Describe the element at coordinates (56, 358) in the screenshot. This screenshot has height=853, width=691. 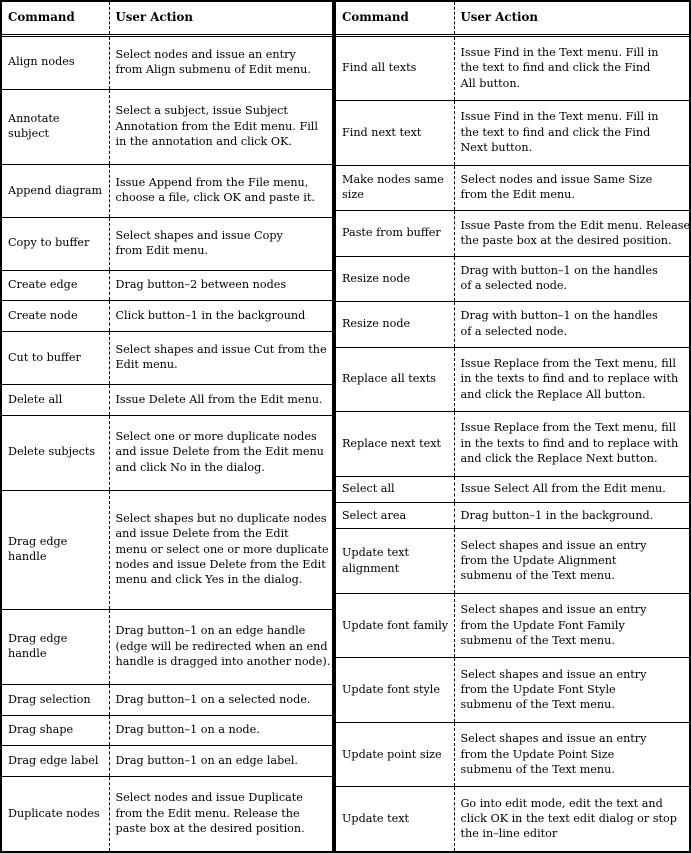
I see `cell-command: Cut to buffer` at that location.